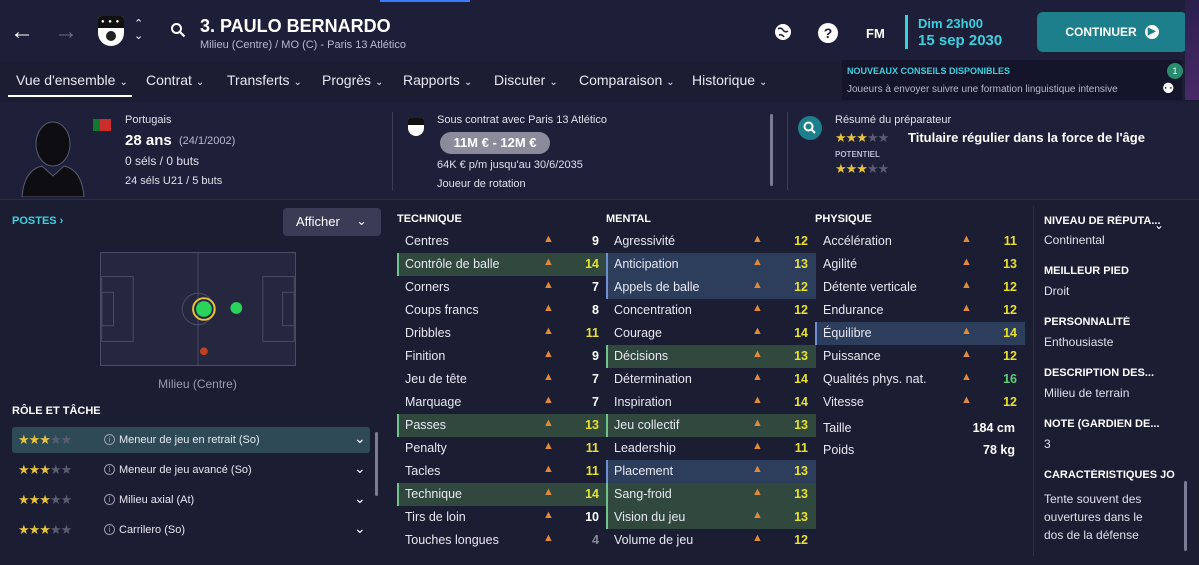  What do you see at coordinates (502, 356) in the screenshot?
I see `attribute-row: Finition ▲ 9` at bounding box center [502, 356].